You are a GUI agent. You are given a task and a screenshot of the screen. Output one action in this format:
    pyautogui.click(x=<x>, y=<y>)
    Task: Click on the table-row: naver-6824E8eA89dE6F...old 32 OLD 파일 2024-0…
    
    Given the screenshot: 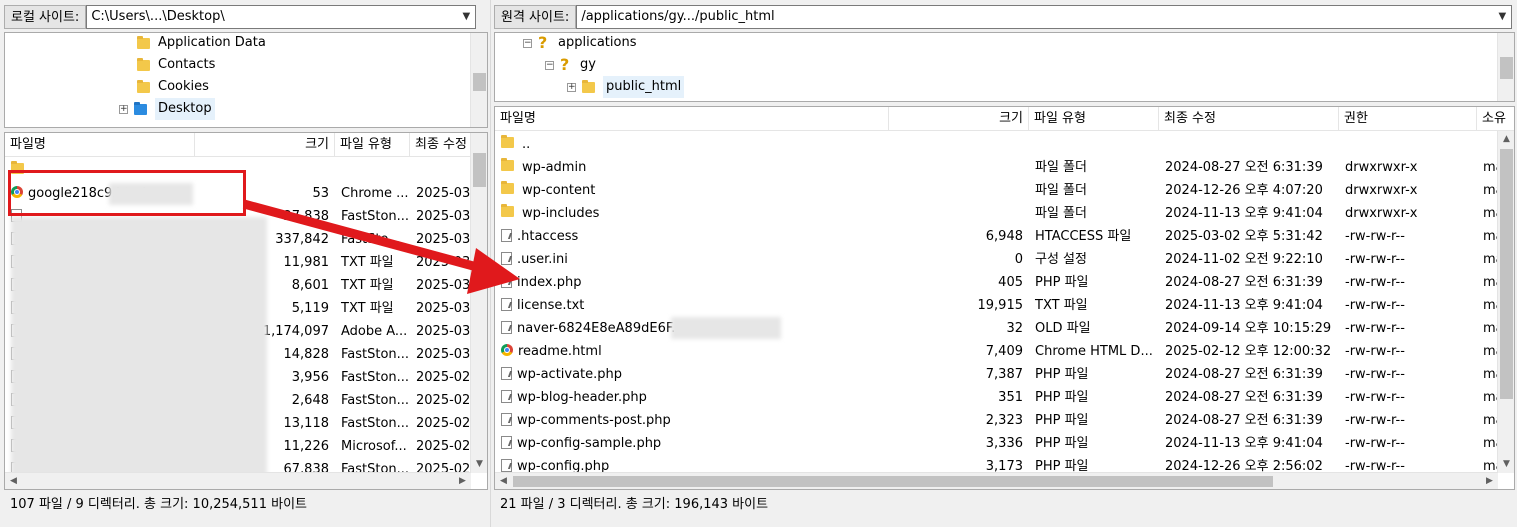 What is the action you would take?
    pyautogui.click(x=996, y=328)
    